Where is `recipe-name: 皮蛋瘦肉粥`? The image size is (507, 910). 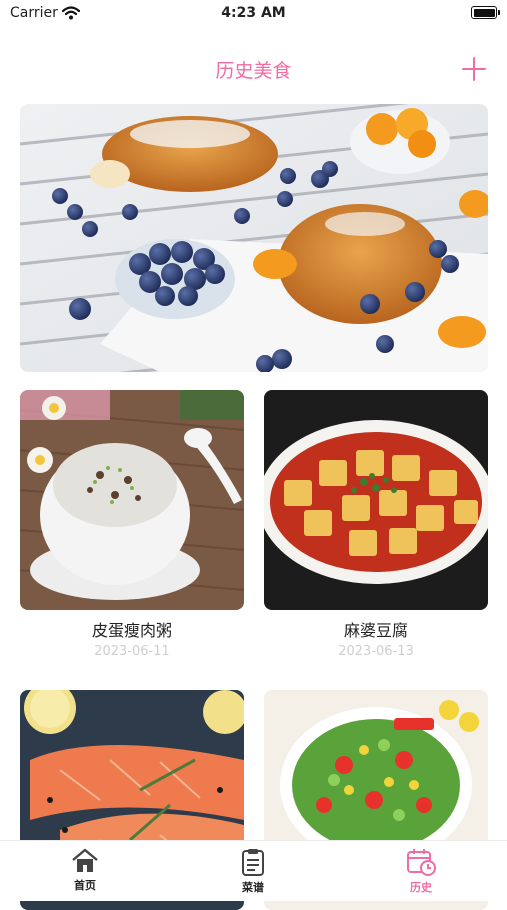
recipe-name: 皮蛋瘦肉粥 is located at coordinates (131, 630).